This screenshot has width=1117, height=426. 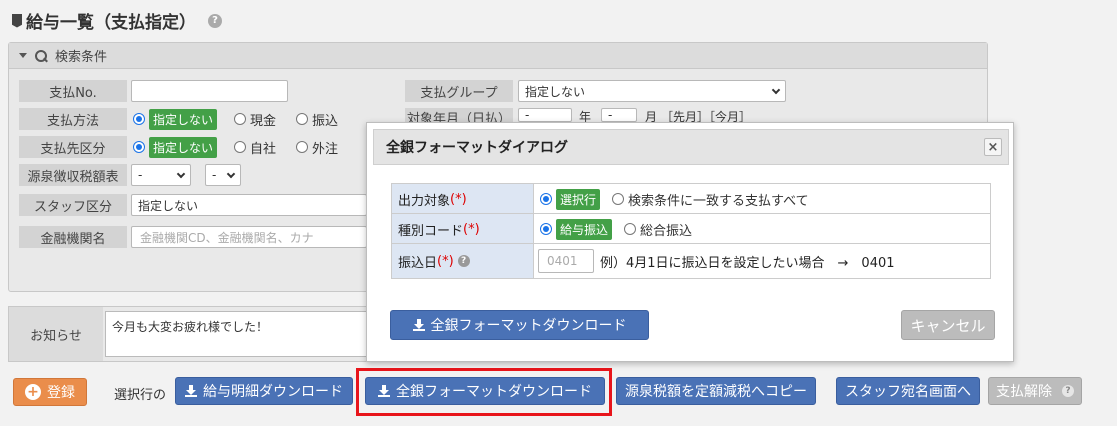 I want to click on payee-type-radio-unspecified: 指定しない, so click(x=175, y=147).